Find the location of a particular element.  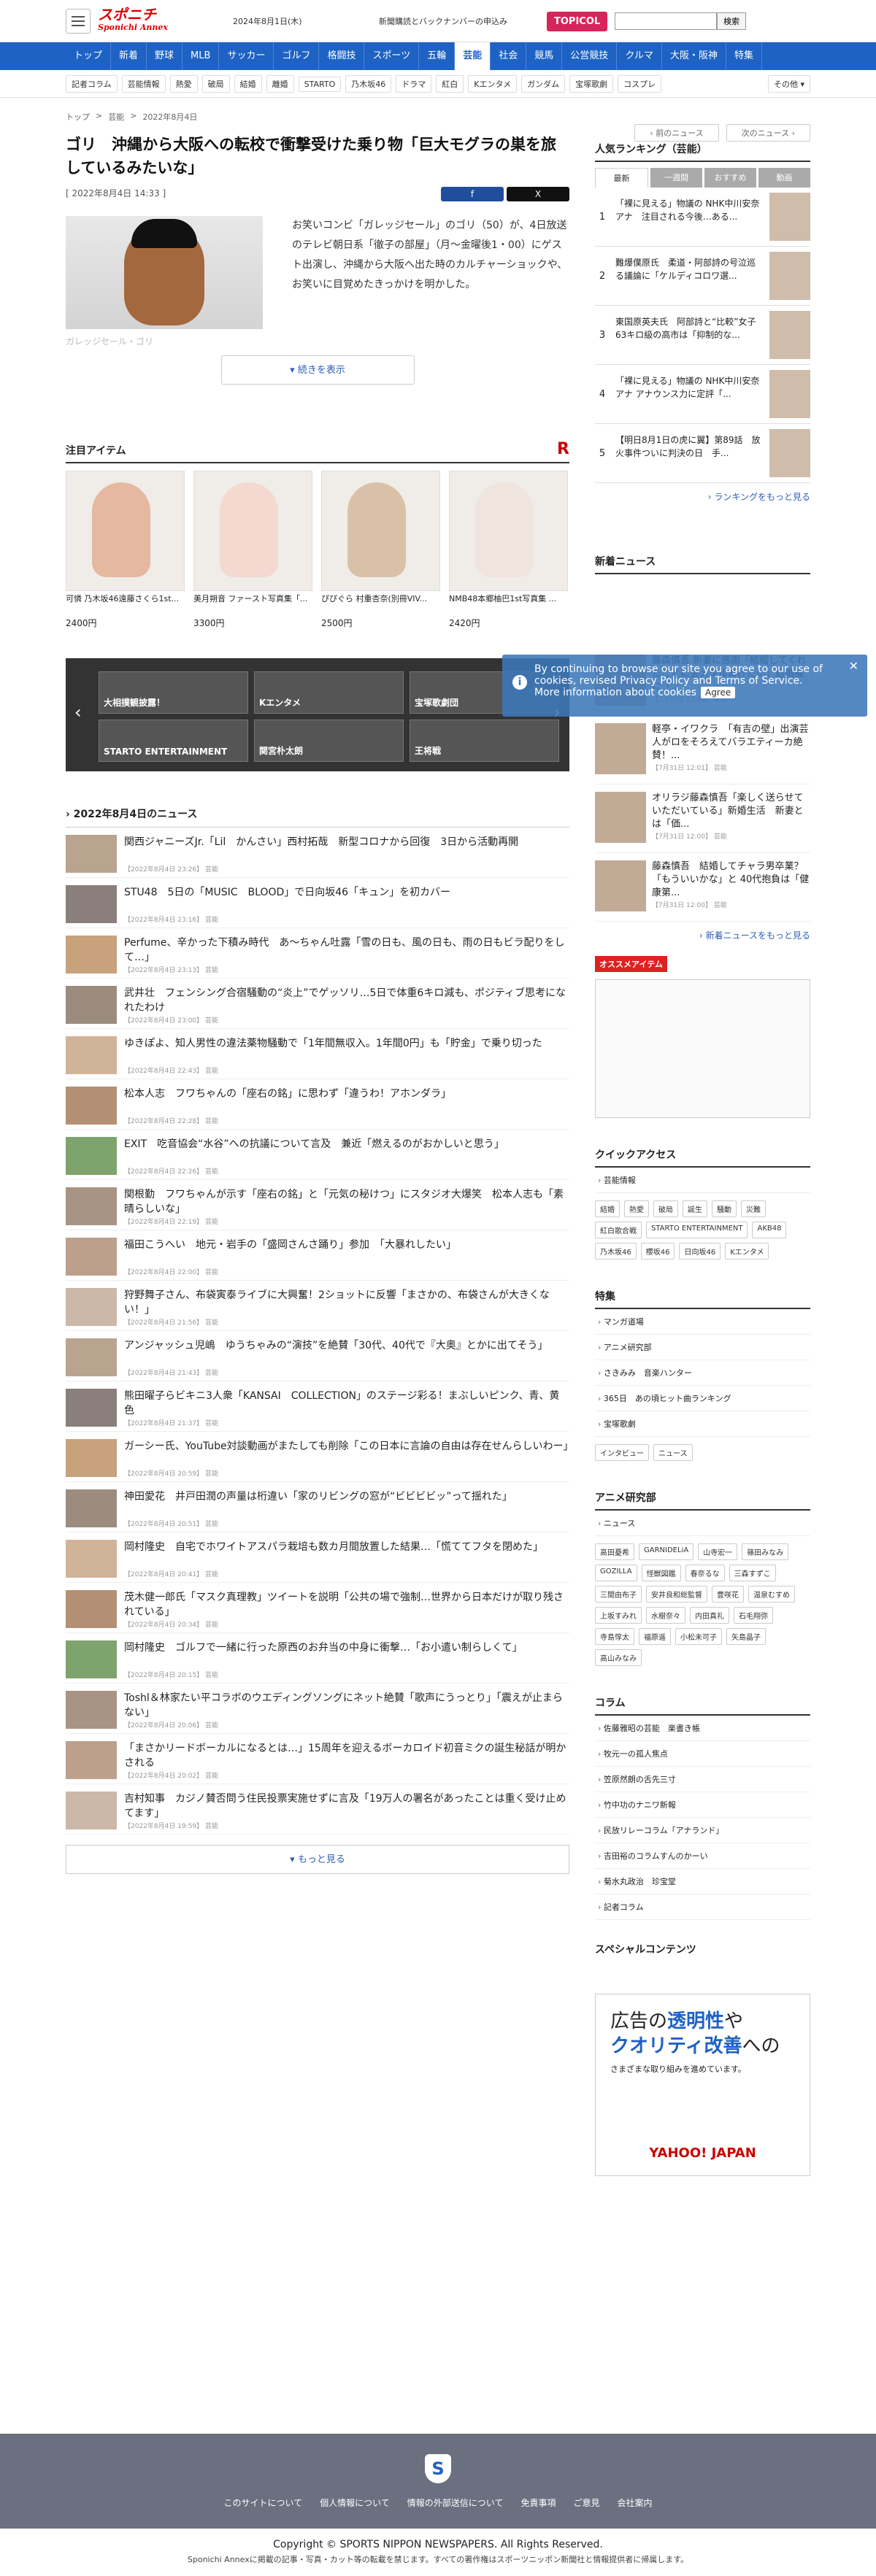

breadcrumb-date: 2022年8月4日 is located at coordinates (169, 117).